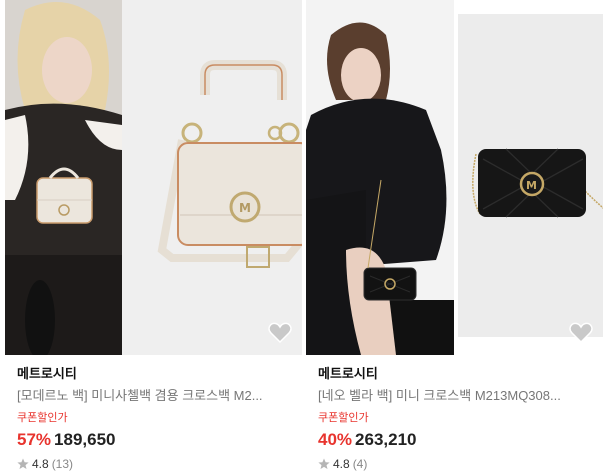 This screenshot has width=608, height=475. Describe the element at coordinates (456, 464) in the screenshot. I see `rating-row: 4.8 (4)` at that location.